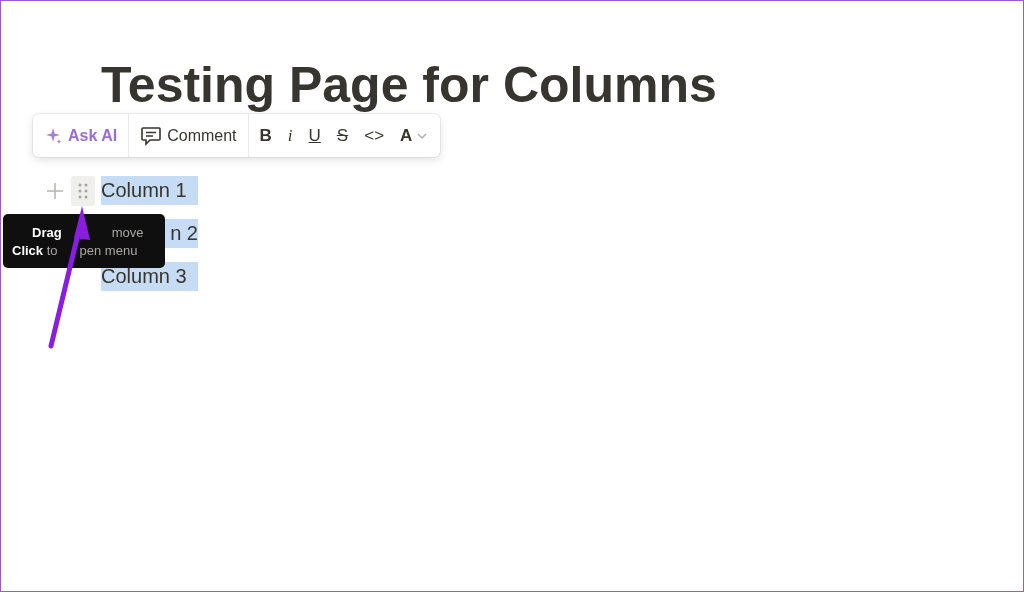 This screenshot has width=1024, height=592. I want to click on code-button: <>, so click(374, 135).